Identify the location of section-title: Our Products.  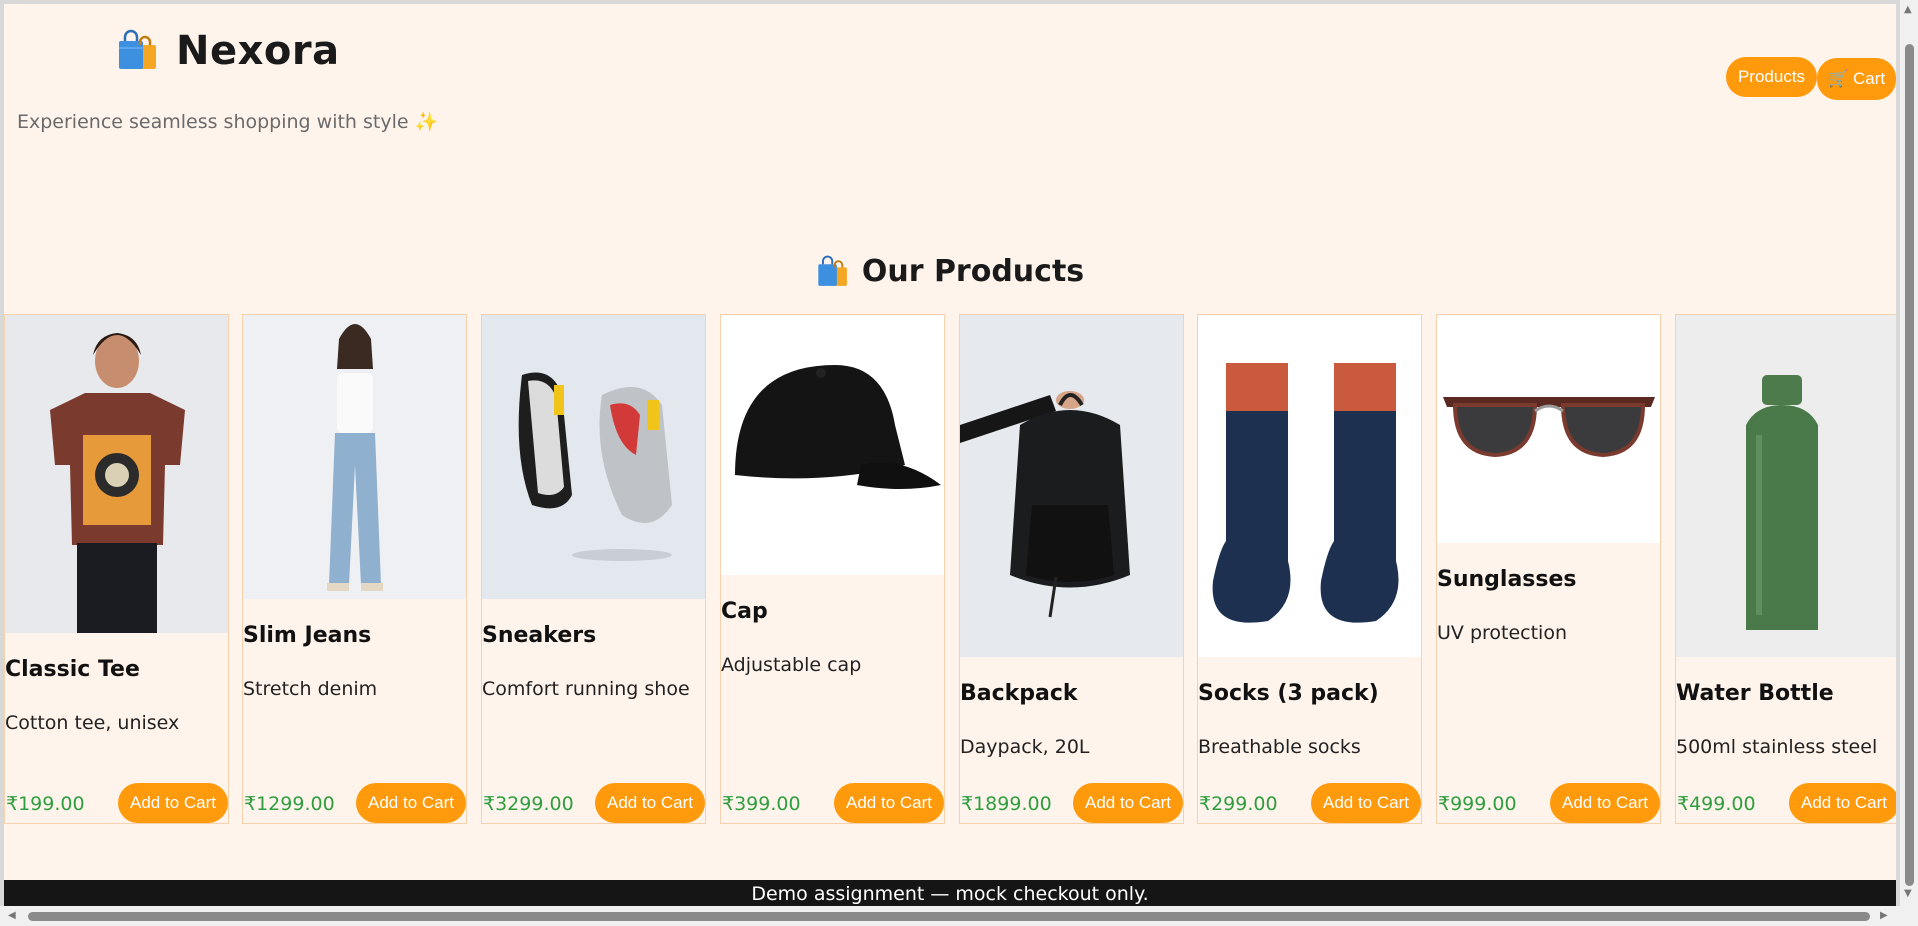
(950, 271).